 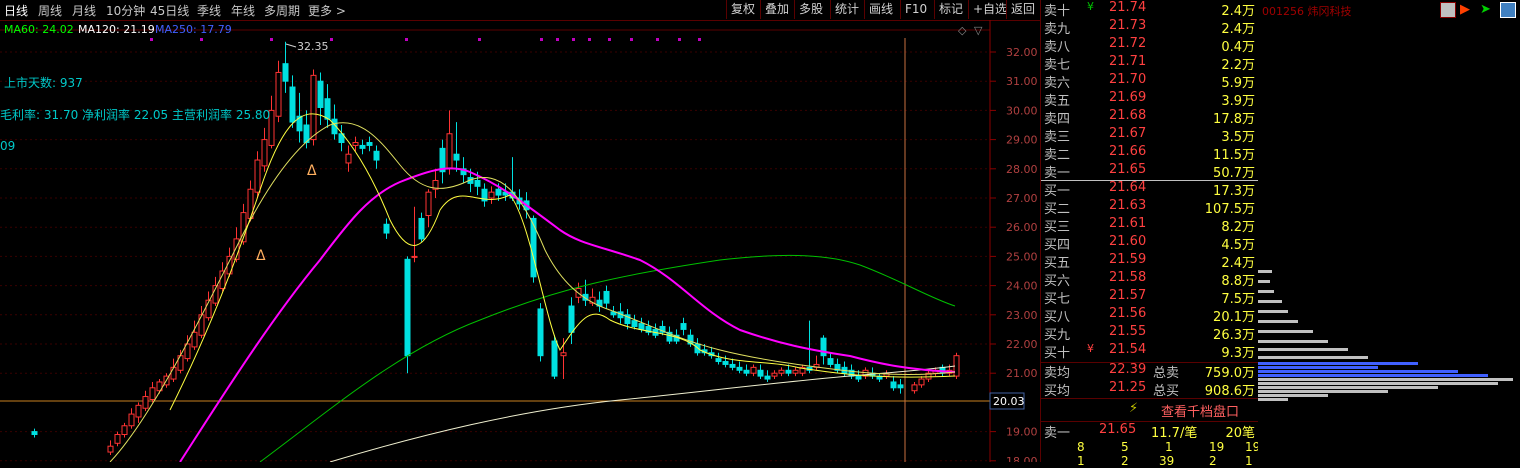 I want to click on axis-tick-label: 24.00, so click(x=1022, y=286).